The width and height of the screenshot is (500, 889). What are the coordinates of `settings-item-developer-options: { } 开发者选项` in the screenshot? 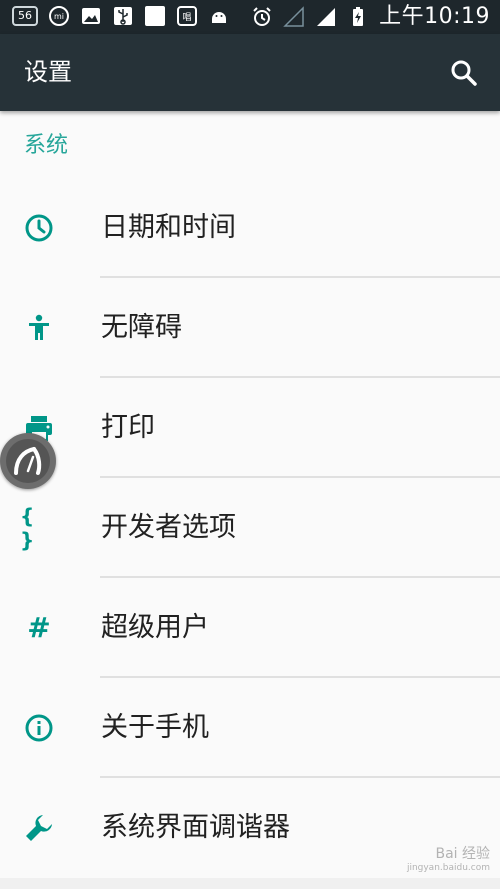 It's located at (250, 528).